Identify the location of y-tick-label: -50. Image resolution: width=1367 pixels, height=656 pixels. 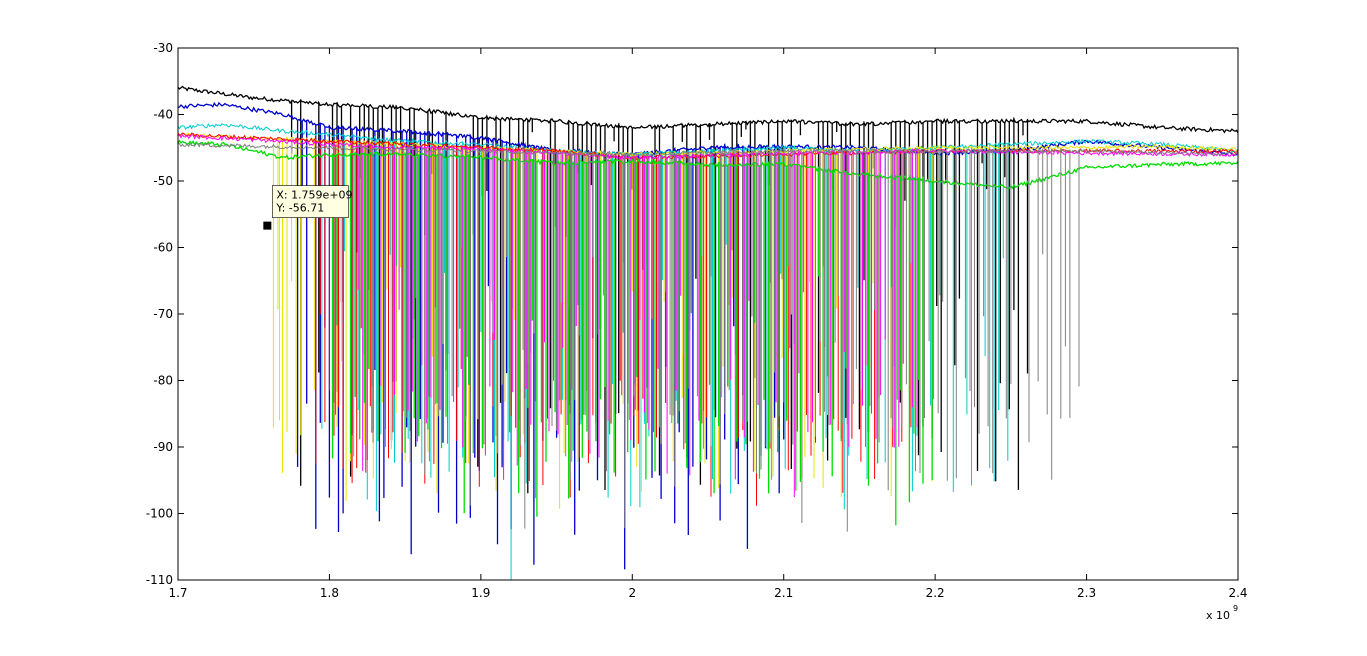
(163, 181).